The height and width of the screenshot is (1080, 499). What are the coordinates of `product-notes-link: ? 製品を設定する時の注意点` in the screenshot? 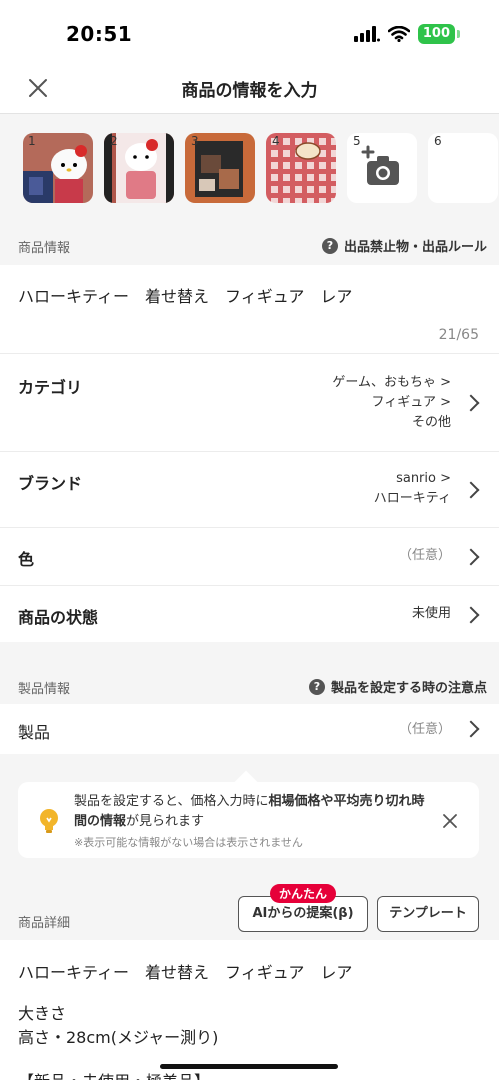 It's located at (397, 686).